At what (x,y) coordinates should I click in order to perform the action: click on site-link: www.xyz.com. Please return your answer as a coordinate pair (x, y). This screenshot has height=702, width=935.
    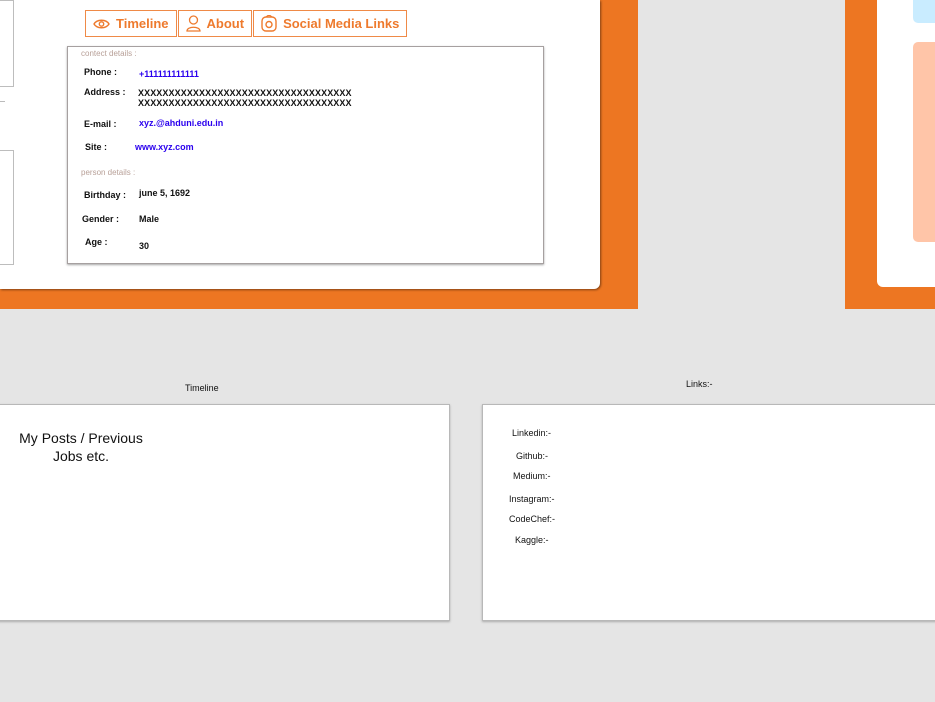
    Looking at the image, I should click on (164, 147).